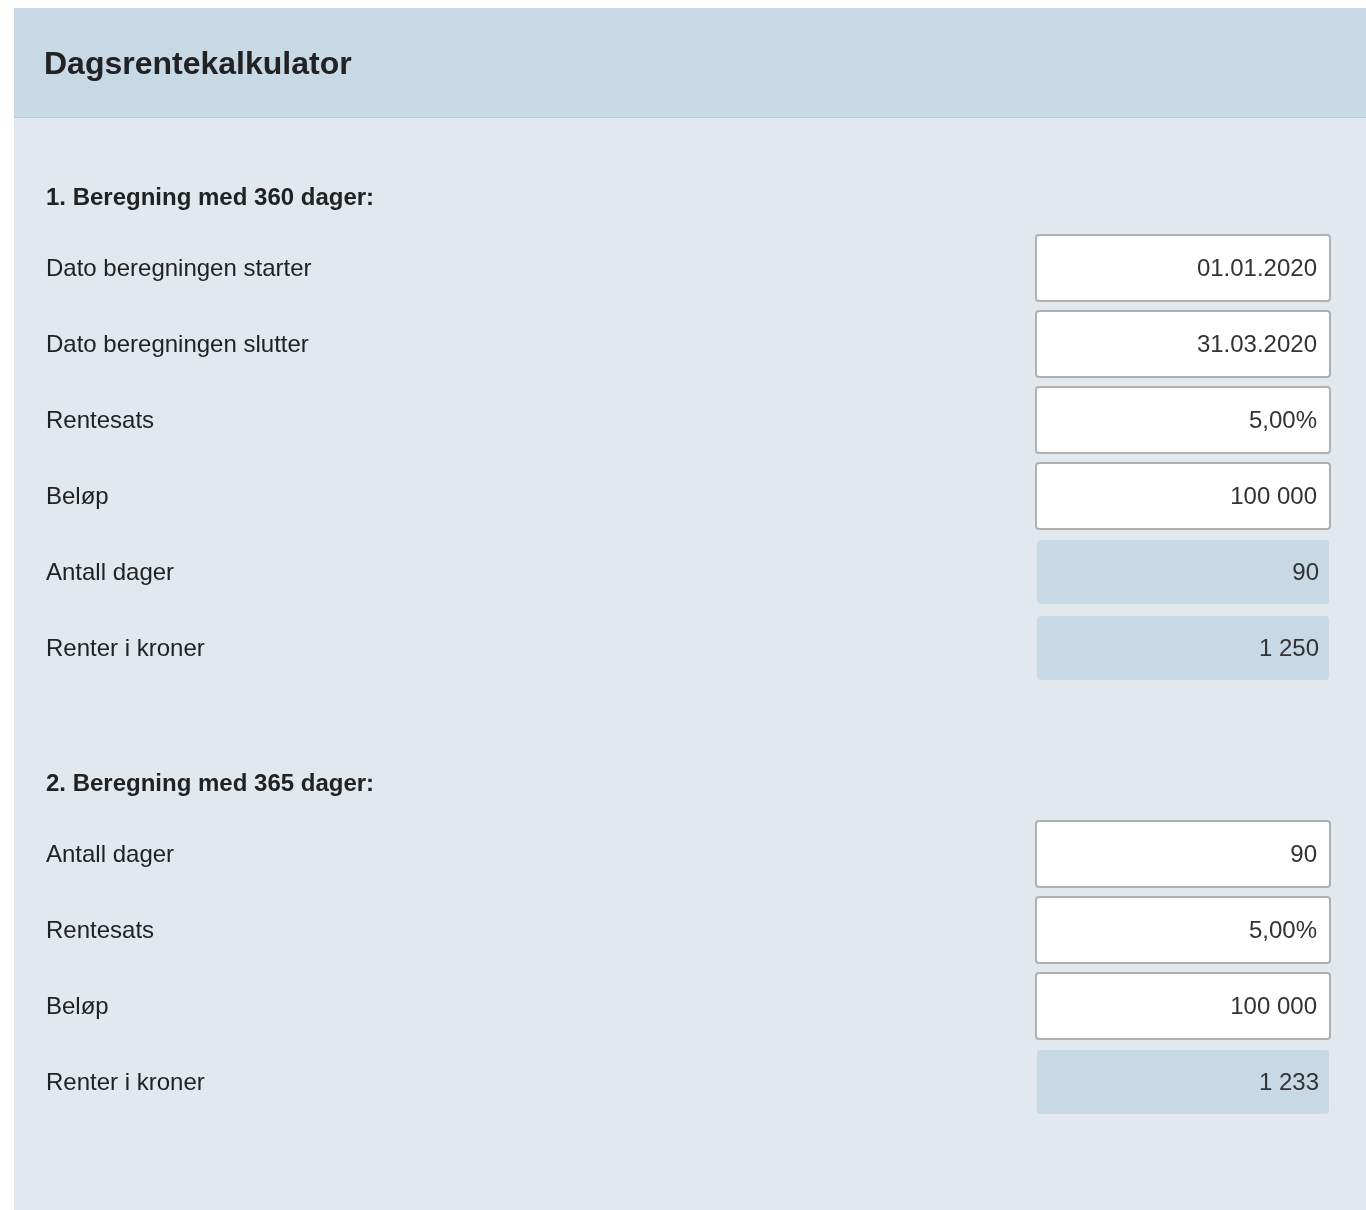 This screenshot has width=1366, height=1210. Describe the element at coordinates (179, 268) in the screenshot. I see `field-label: Dato beregningen starter` at that location.